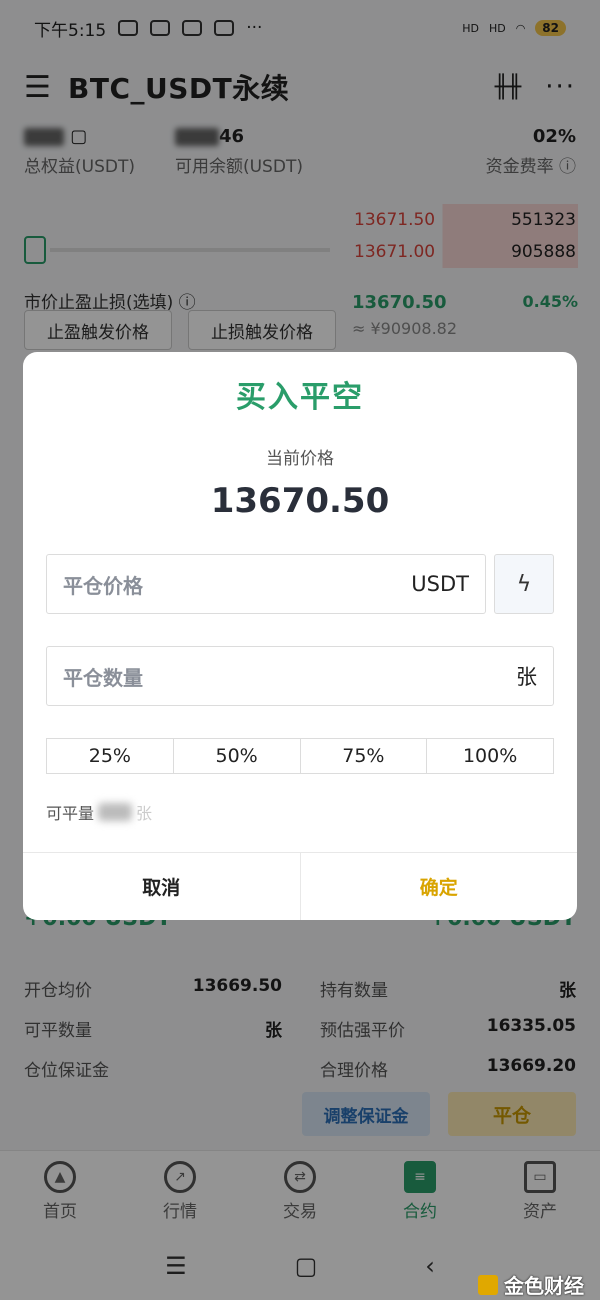 Image resolution: width=600 pixels, height=1300 pixels. Describe the element at coordinates (110, 756) in the screenshot. I see `percent-25-button: 25%` at that location.